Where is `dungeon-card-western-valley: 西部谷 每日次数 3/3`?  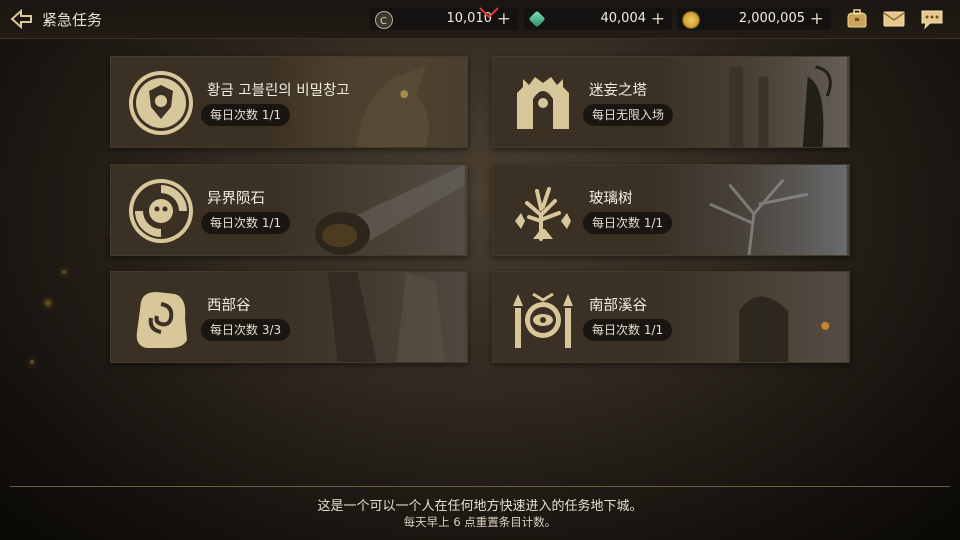
dungeon-card-western-valley: 西部谷 每日次数 3/3 is located at coordinates (289, 317).